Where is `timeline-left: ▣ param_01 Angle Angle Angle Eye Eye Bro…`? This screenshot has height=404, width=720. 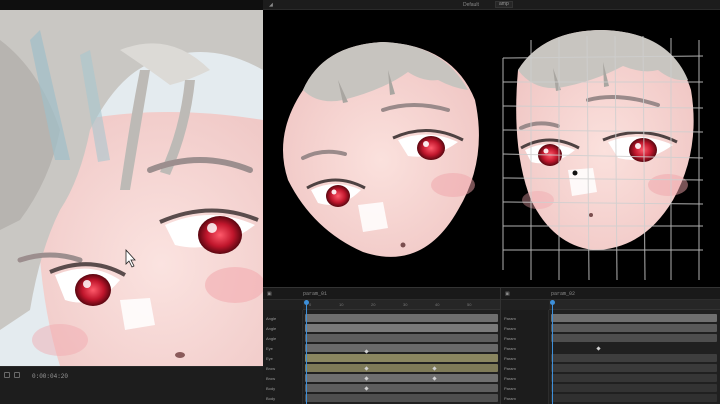 timeline-left: ▣ param_01 Angle Angle Angle Eye Eye Bro… is located at coordinates (381, 346).